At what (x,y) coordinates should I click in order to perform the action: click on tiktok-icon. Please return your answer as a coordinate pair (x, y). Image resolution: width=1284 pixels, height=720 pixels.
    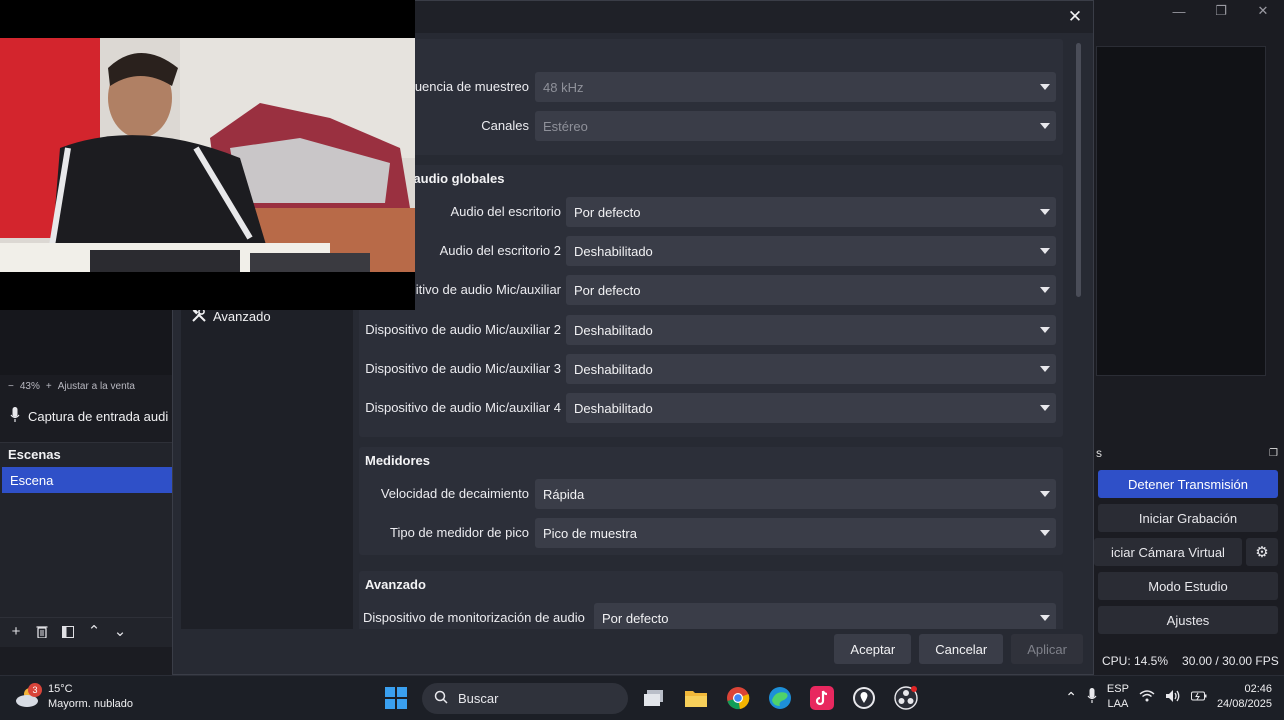
    Looking at the image, I should click on (822, 698).